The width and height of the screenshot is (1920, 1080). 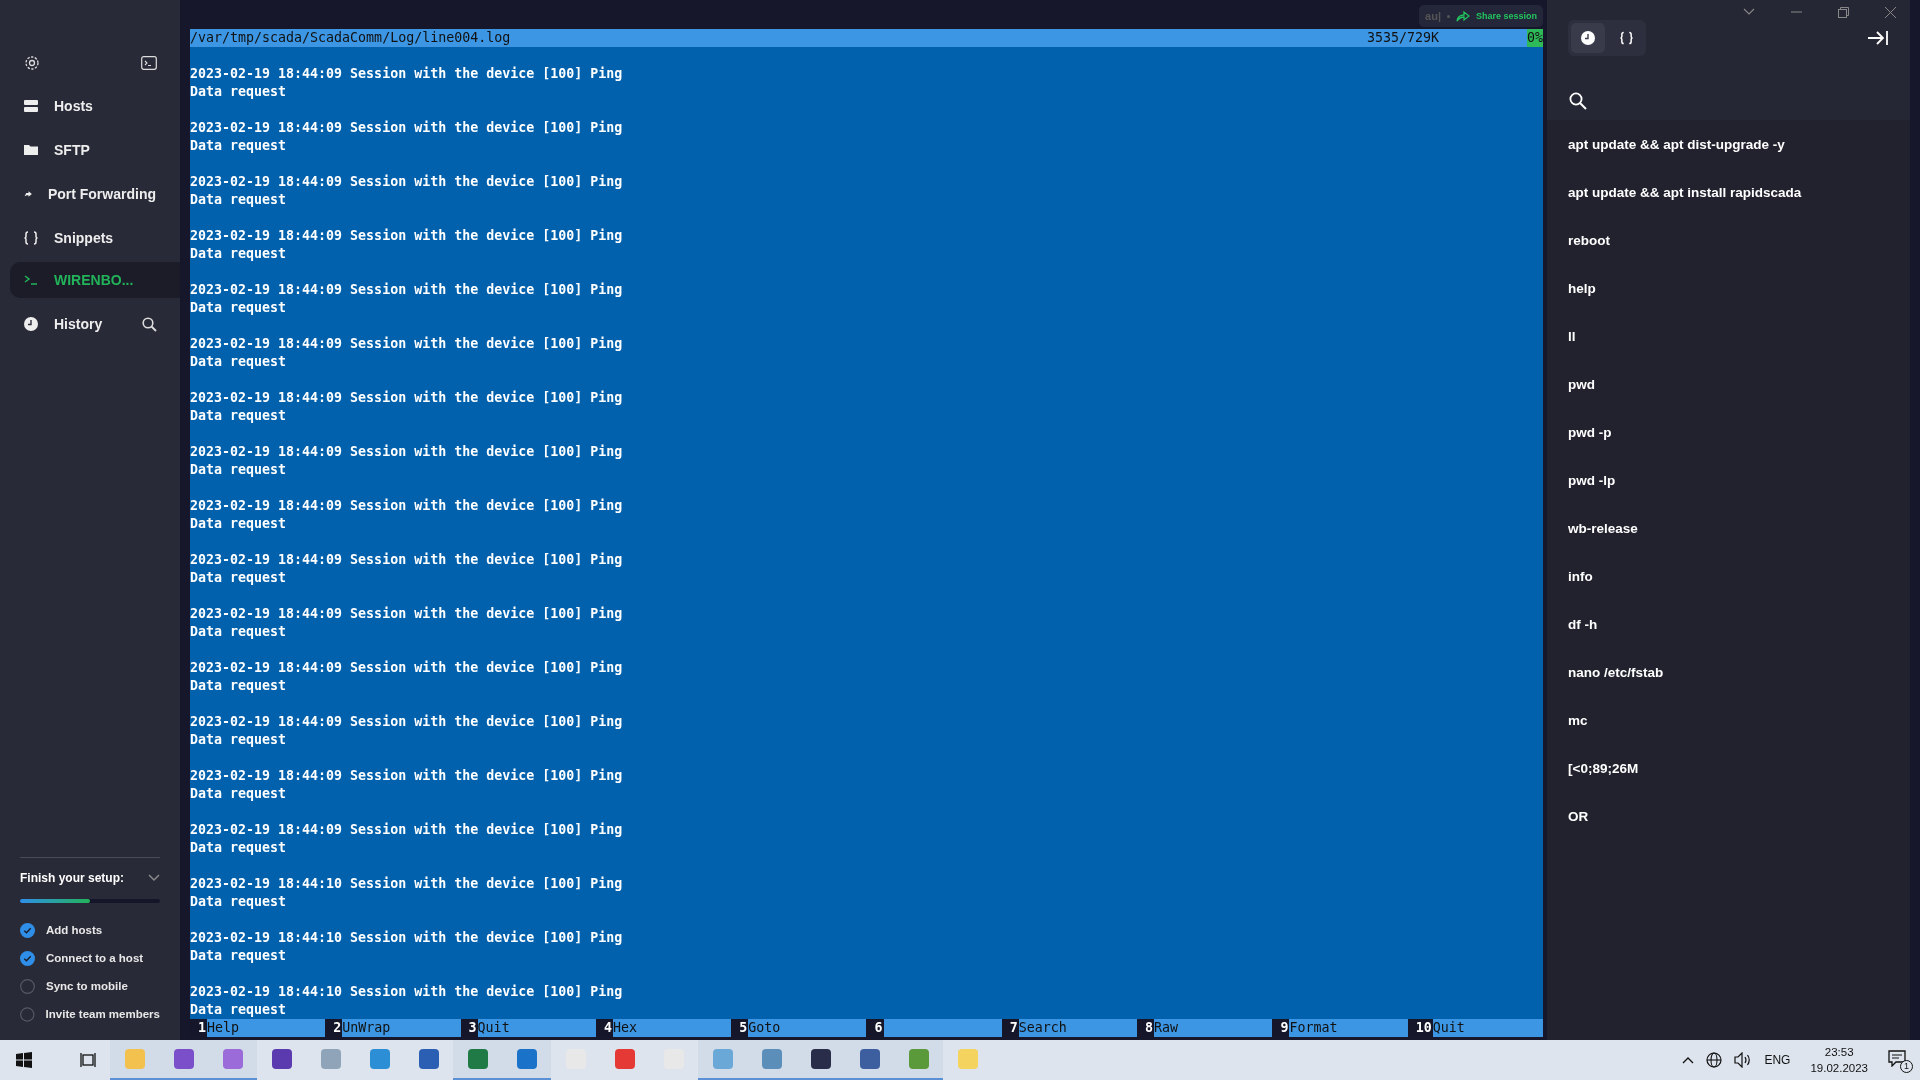 What do you see at coordinates (1281, 1028) in the screenshot?
I see `key-number: 9` at bounding box center [1281, 1028].